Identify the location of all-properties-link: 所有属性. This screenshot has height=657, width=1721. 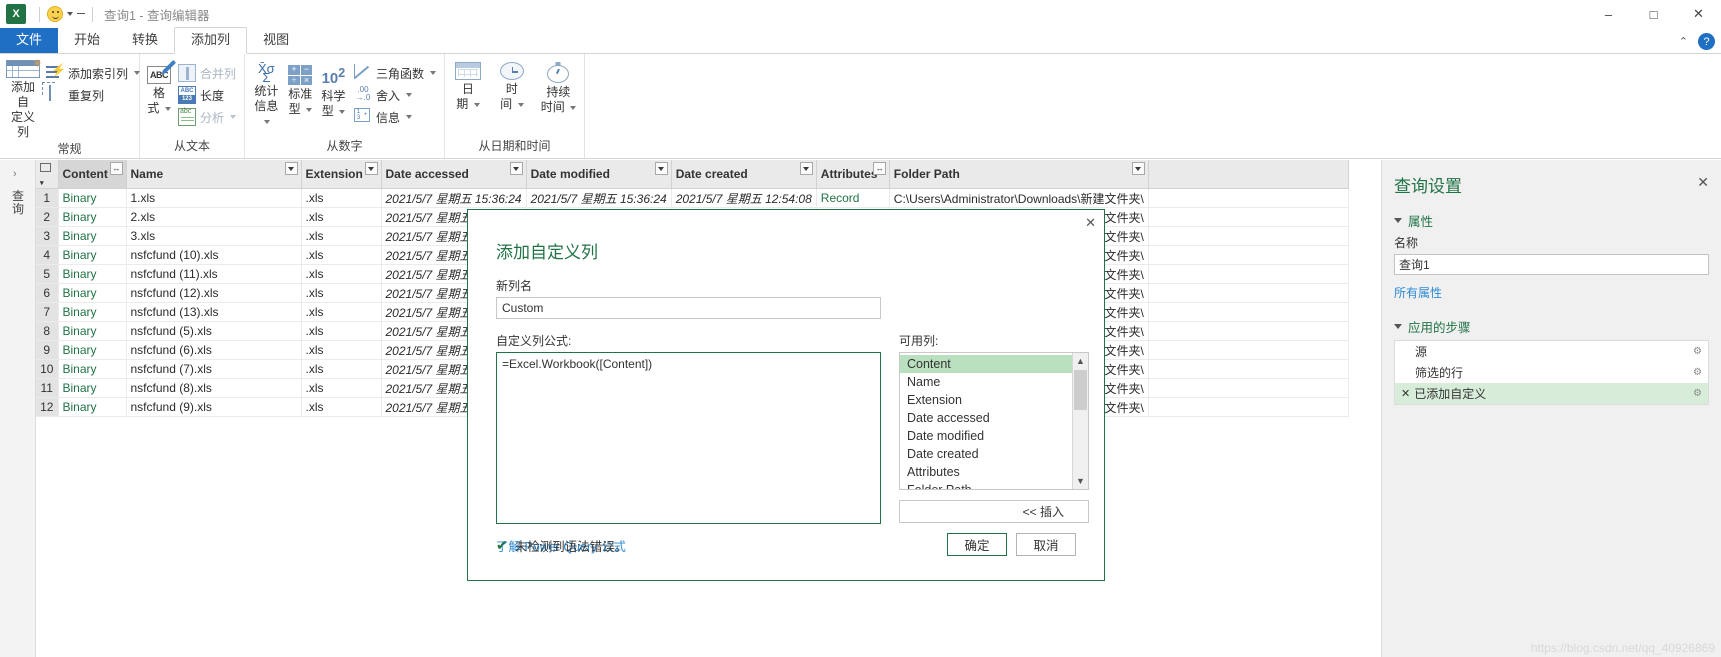
(1551, 292).